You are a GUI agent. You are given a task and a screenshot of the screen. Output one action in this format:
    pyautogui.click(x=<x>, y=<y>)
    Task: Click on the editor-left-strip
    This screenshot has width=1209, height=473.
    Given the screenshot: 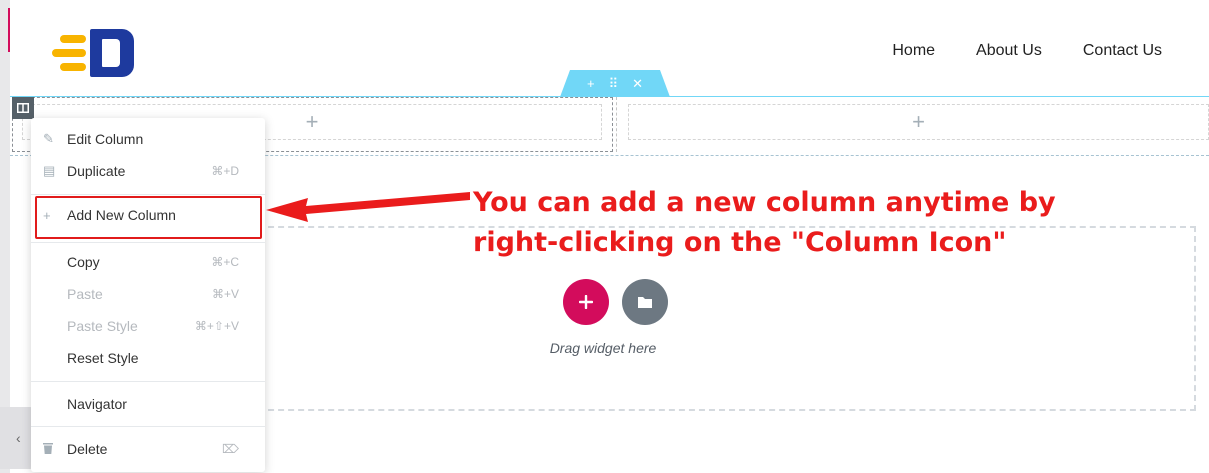 What is the action you would take?
    pyautogui.click(x=5, y=236)
    